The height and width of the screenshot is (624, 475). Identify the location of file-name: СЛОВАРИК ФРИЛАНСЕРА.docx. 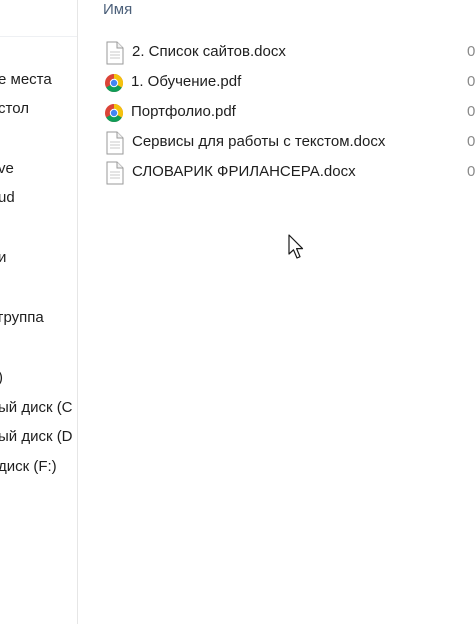
(244, 171).